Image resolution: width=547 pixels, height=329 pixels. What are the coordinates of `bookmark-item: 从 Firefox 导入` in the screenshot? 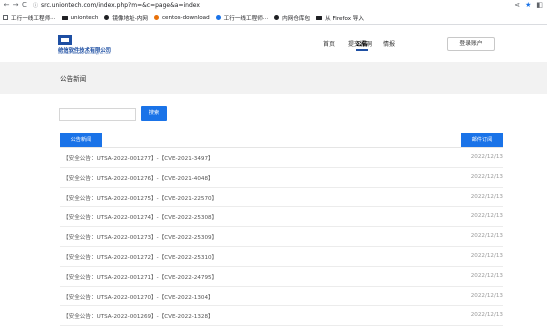 It's located at (340, 18).